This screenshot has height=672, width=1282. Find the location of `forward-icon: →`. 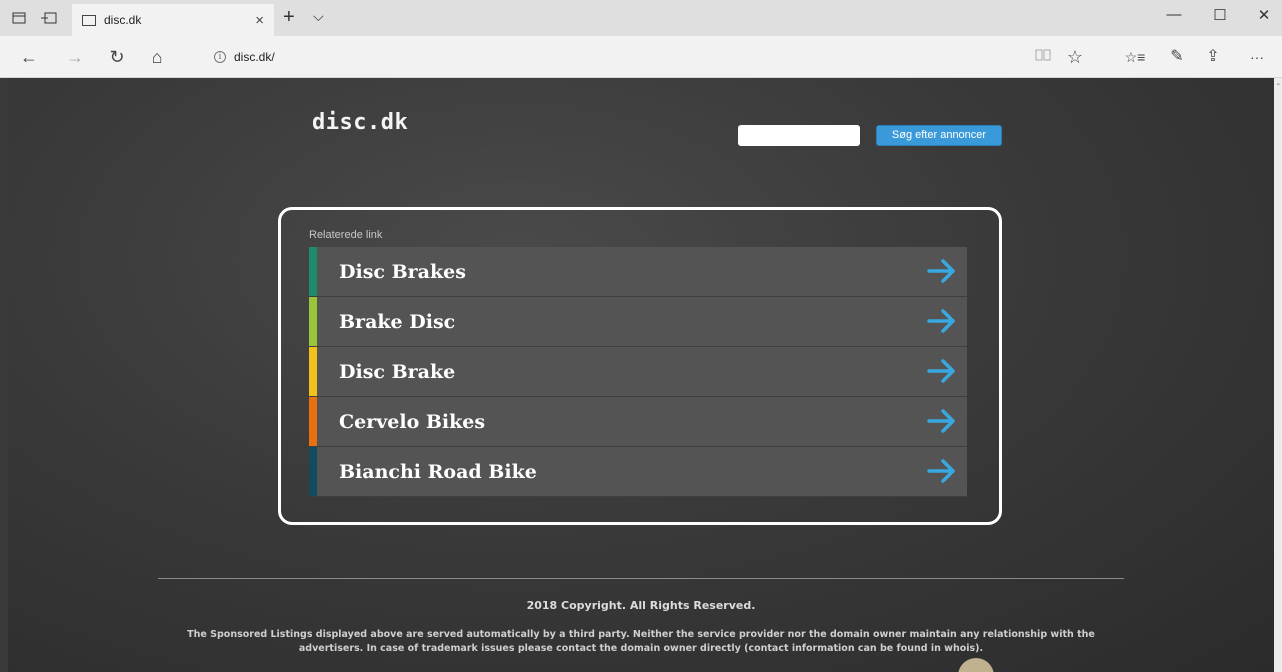

forward-icon: → is located at coordinates (75, 57).